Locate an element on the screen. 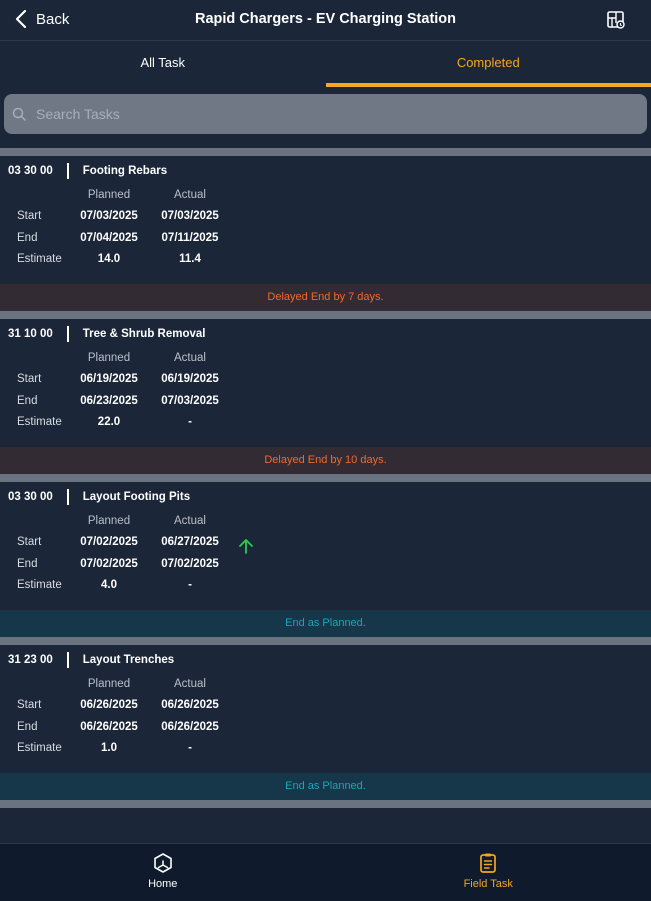 Image resolution: width=651 pixels, height=901 pixels. project-map-icon is located at coordinates (616, 20).